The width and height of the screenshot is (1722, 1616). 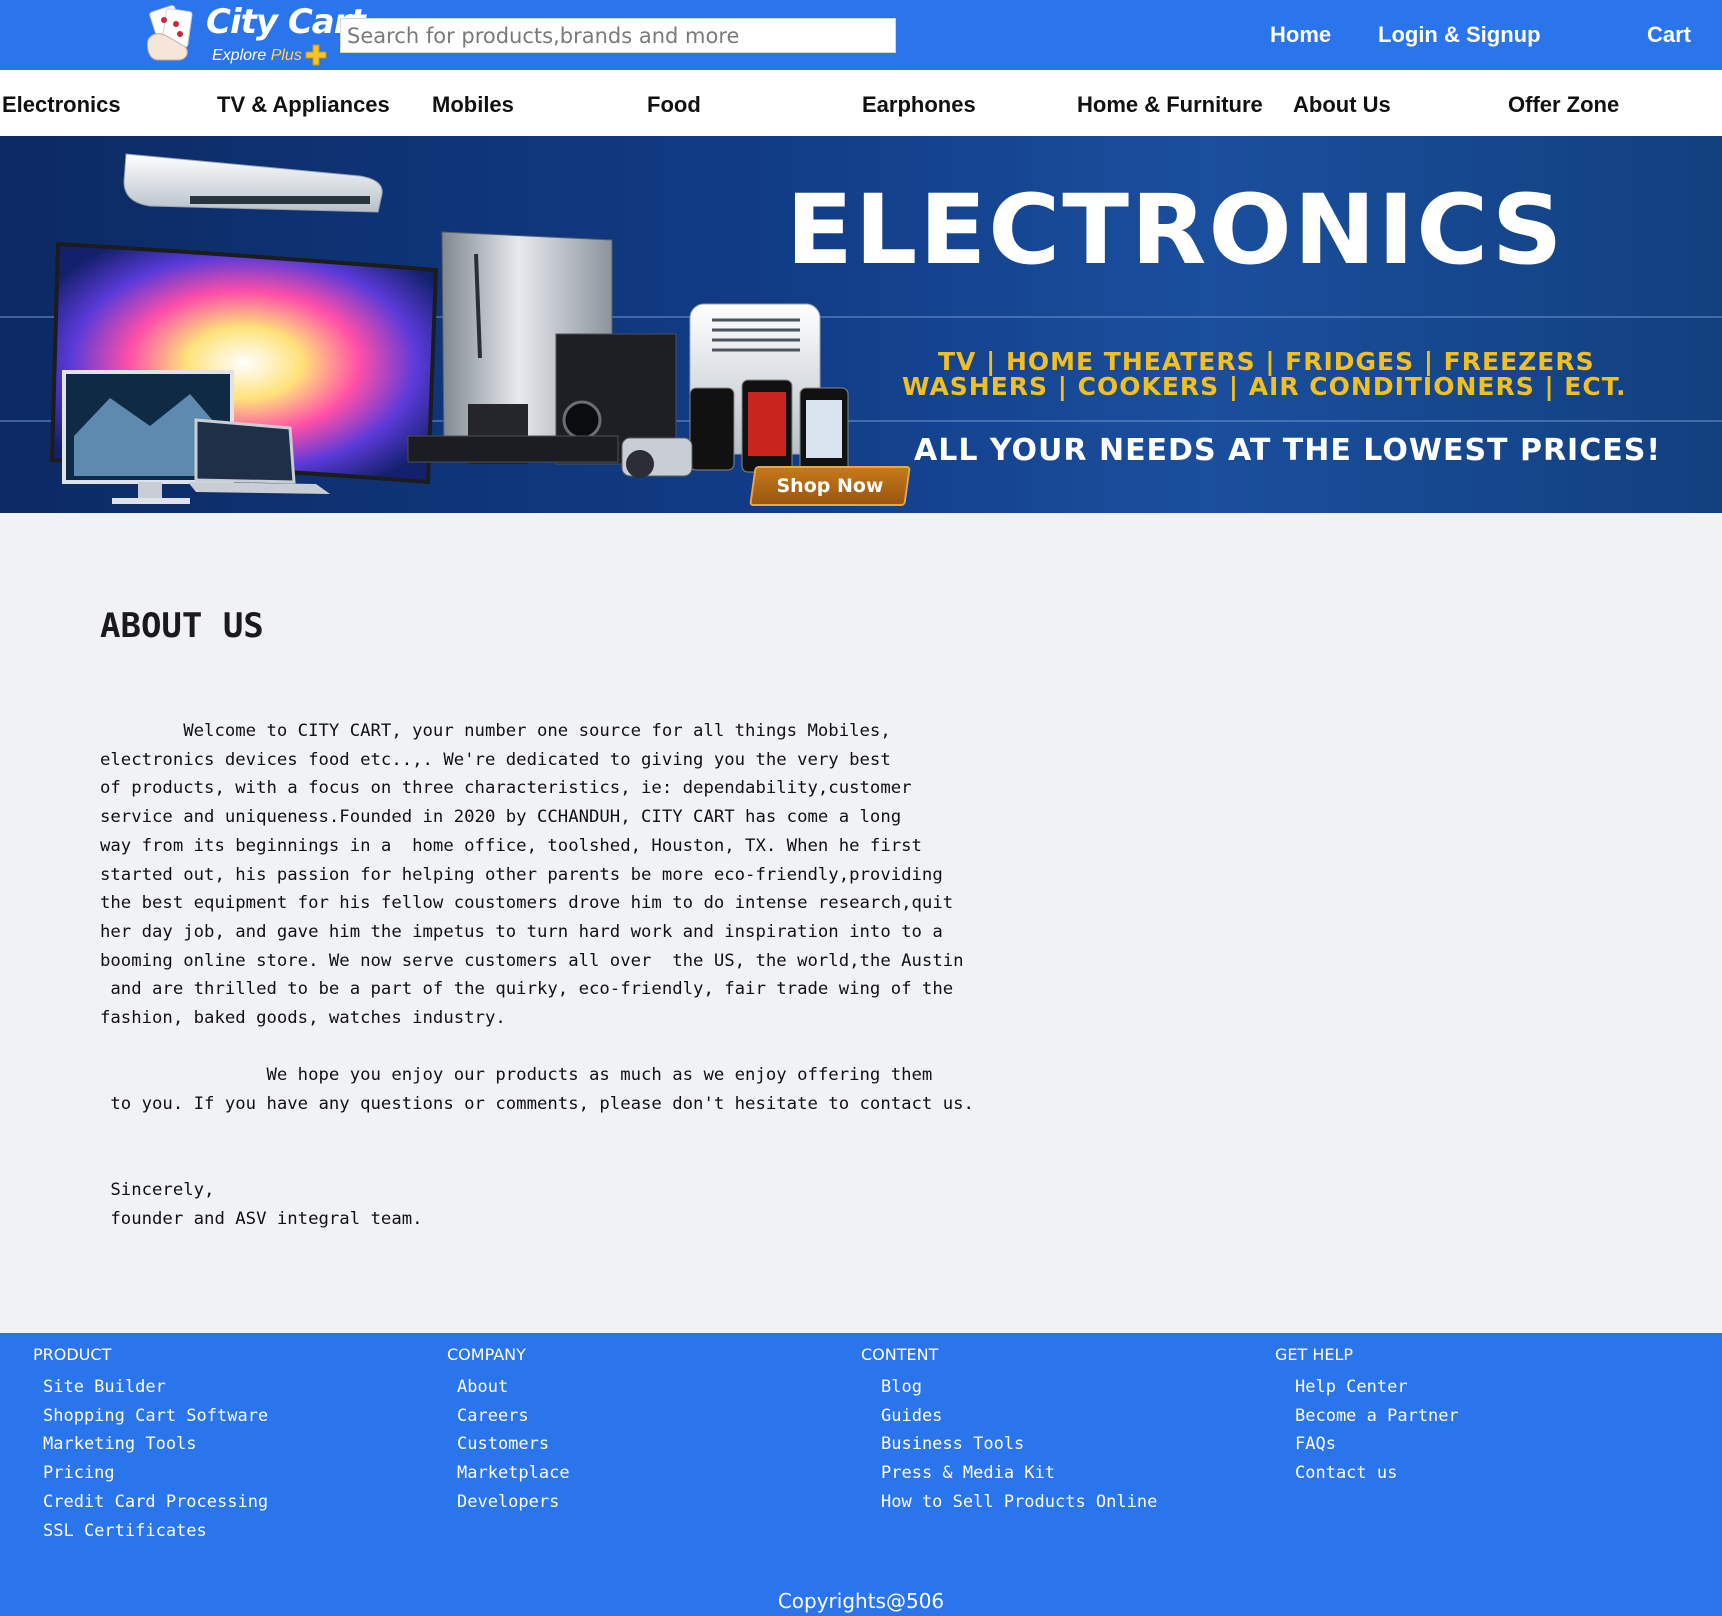 I want to click on footer-link-marketplace: Marketplace, so click(x=513, y=1473).